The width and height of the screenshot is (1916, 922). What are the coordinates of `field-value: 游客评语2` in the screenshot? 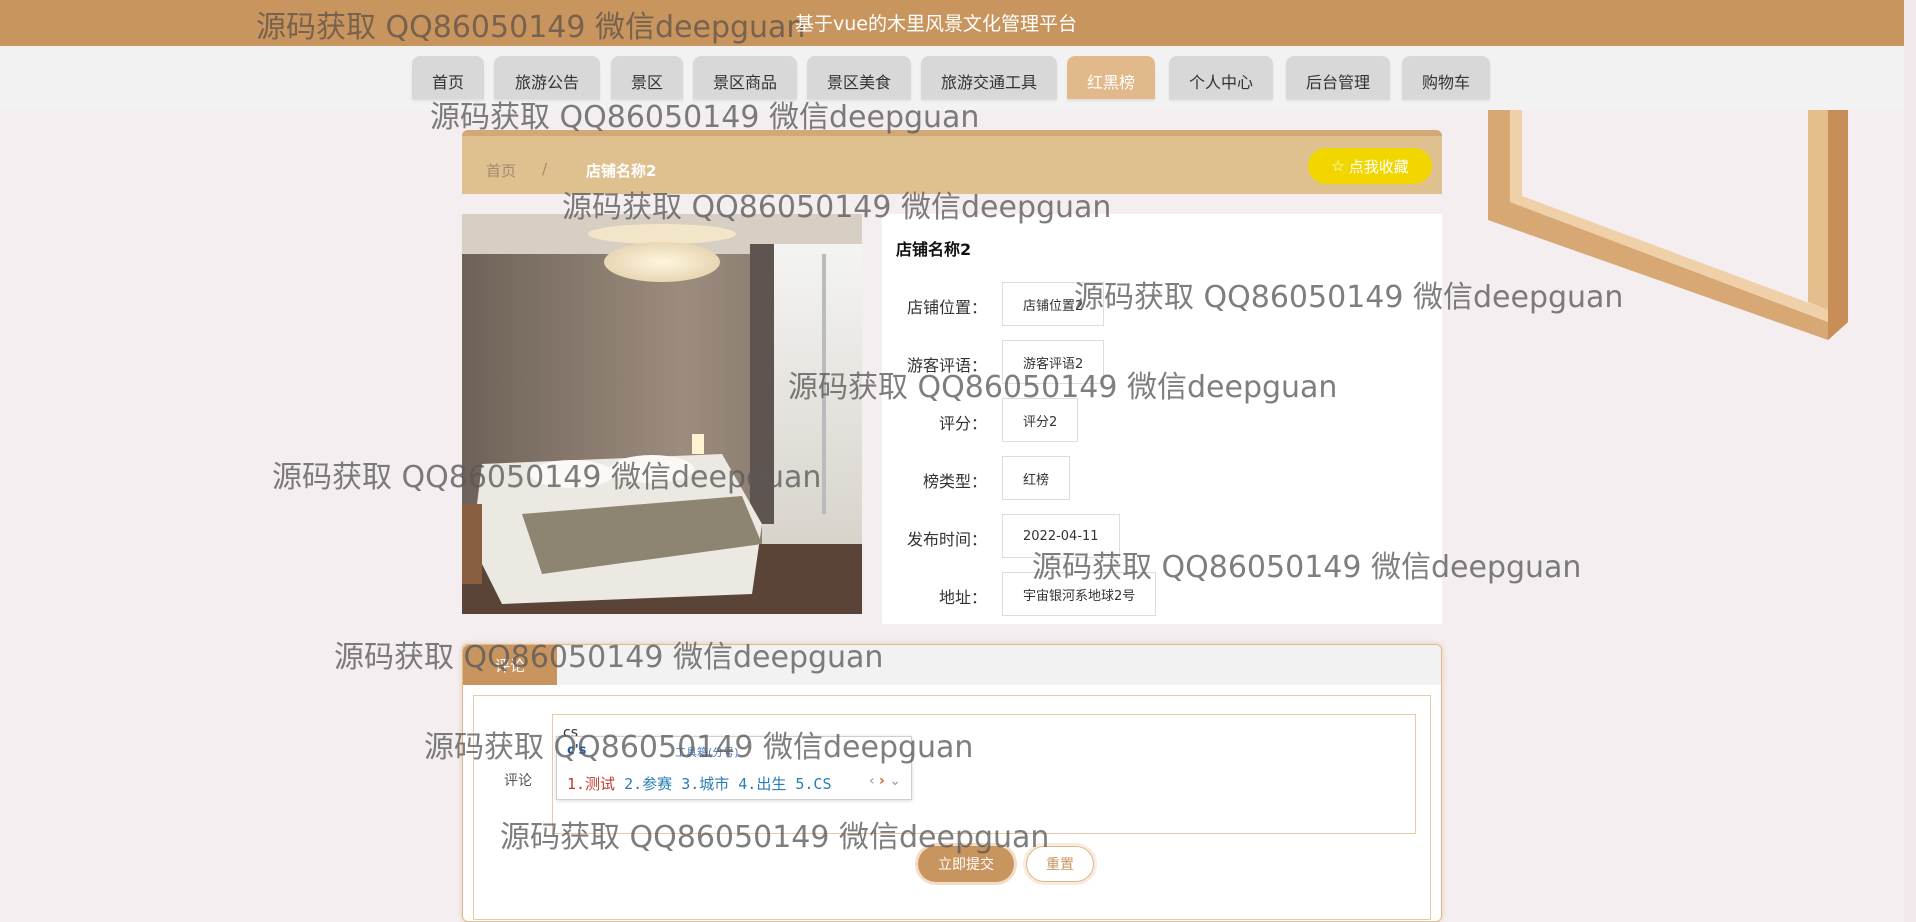 It's located at (1053, 362).